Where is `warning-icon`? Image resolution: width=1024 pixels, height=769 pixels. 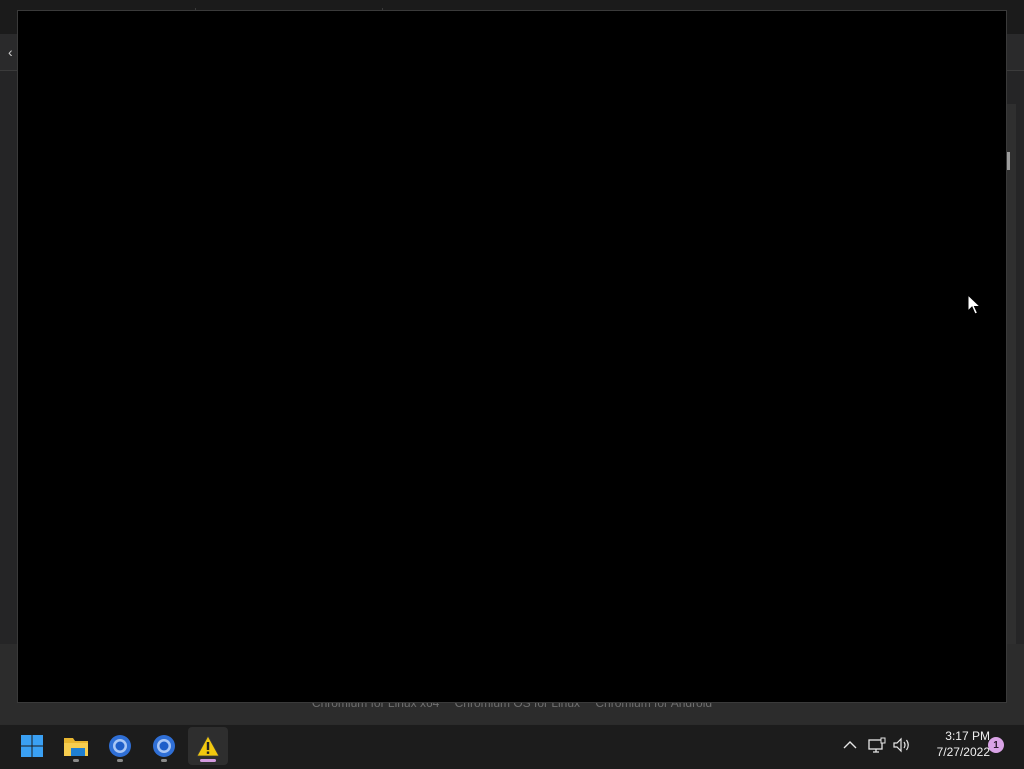
warning-icon is located at coordinates (208, 746).